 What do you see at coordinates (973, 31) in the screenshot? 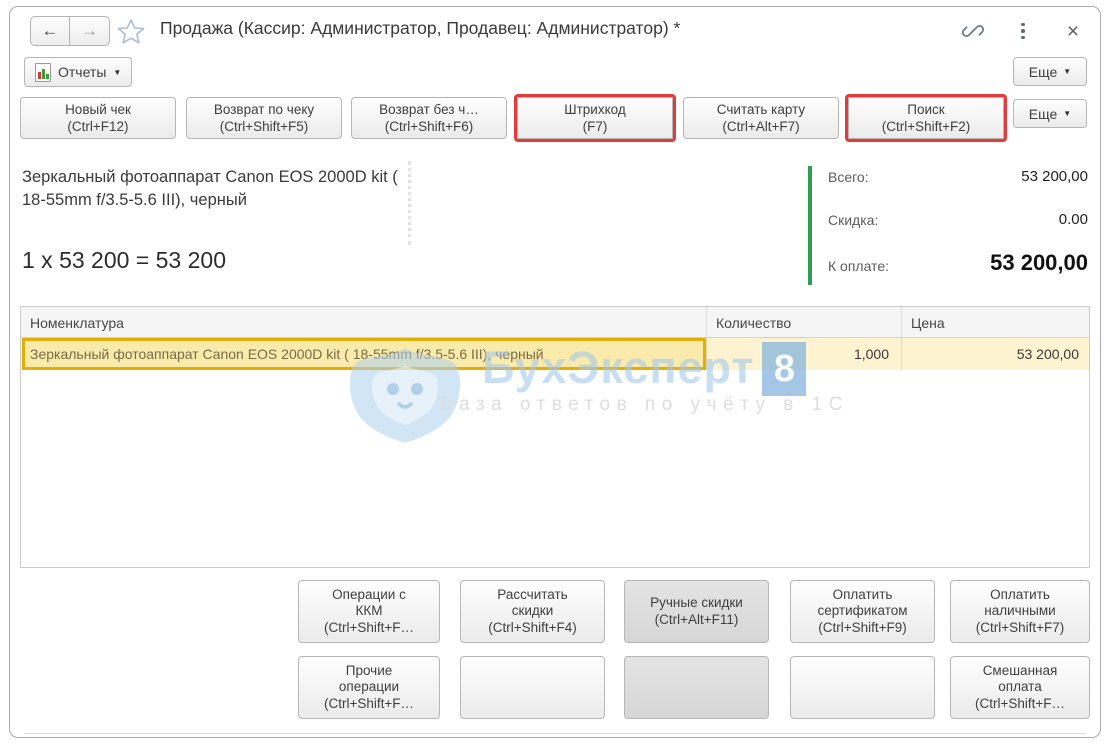
I see `link-icon` at bounding box center [973, 31].